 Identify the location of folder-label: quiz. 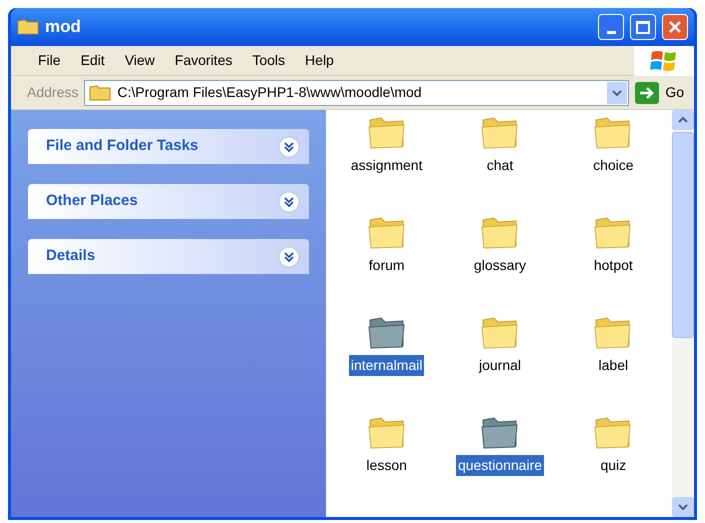
(613, 465).